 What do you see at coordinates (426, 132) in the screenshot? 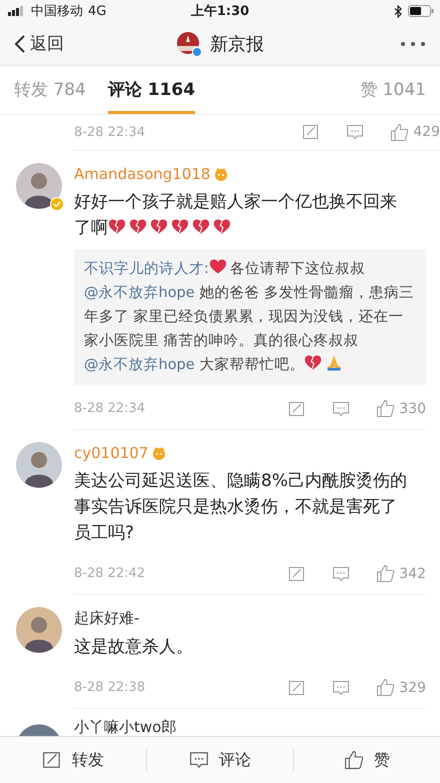
I see `like-count: 429` at bounding box center [426, 132].